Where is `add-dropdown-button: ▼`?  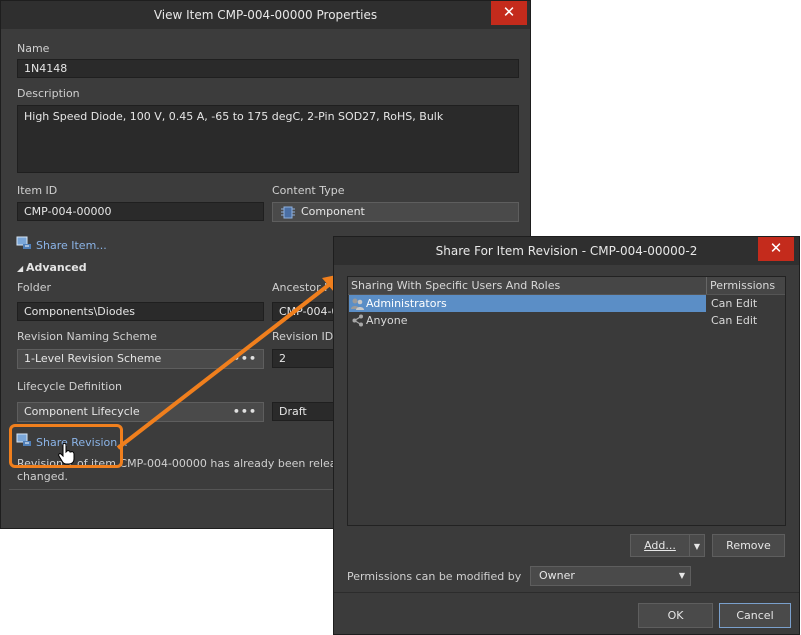
add-dropdown-button: ▼ is located at coordinates (697, 545).